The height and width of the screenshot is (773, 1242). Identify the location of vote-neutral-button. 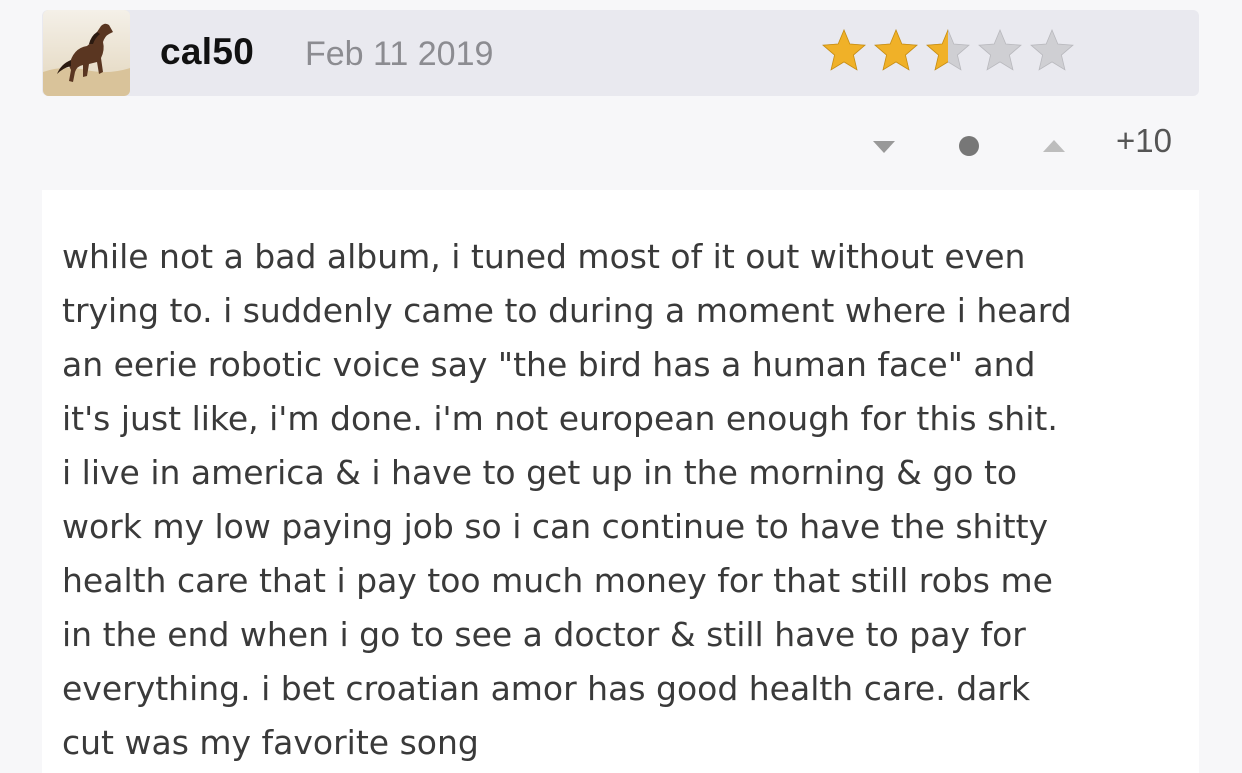
(969, 146).